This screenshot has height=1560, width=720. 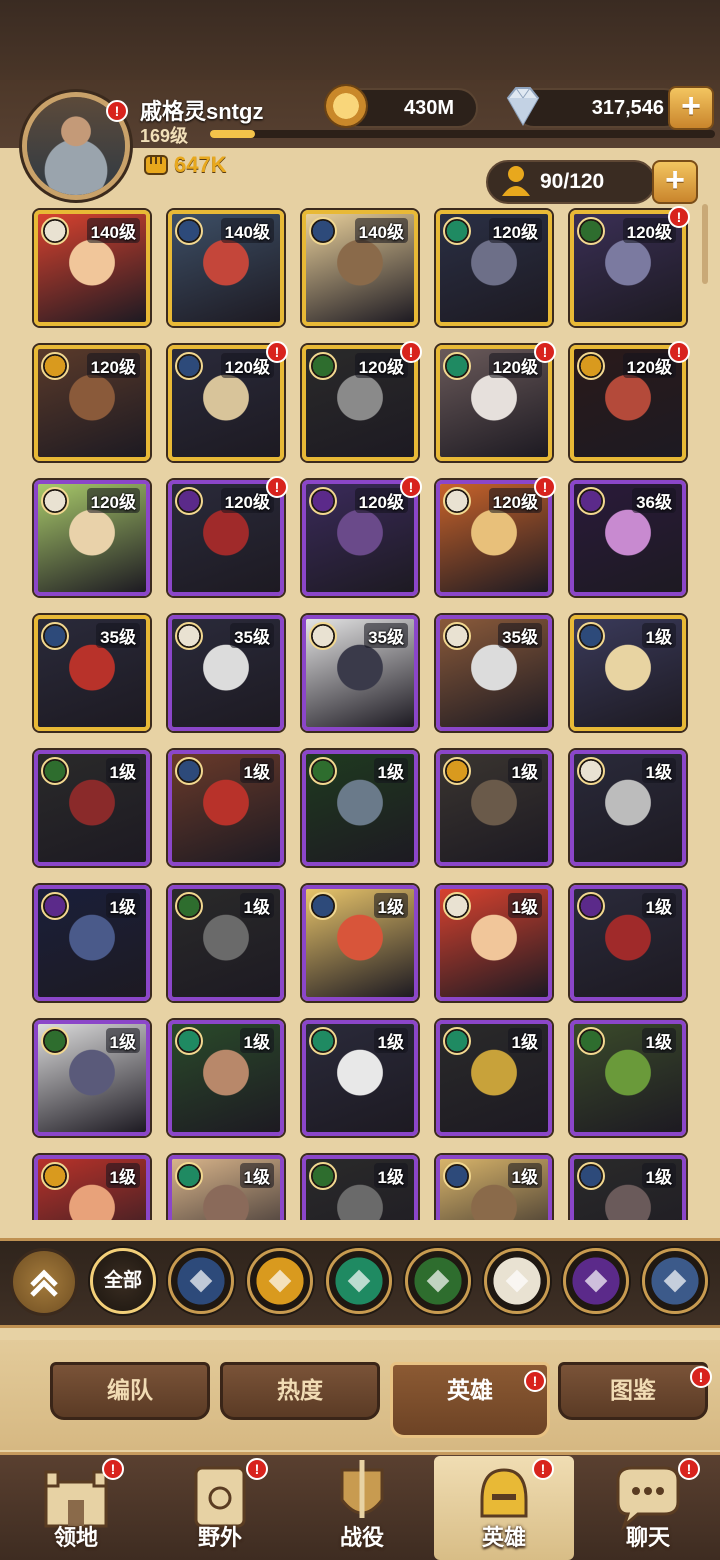 What do you see at coordinates (701, 1377) in the screenshot?
I see `tab-collection-alert-icon: !` at bounding box center [701, 1377].